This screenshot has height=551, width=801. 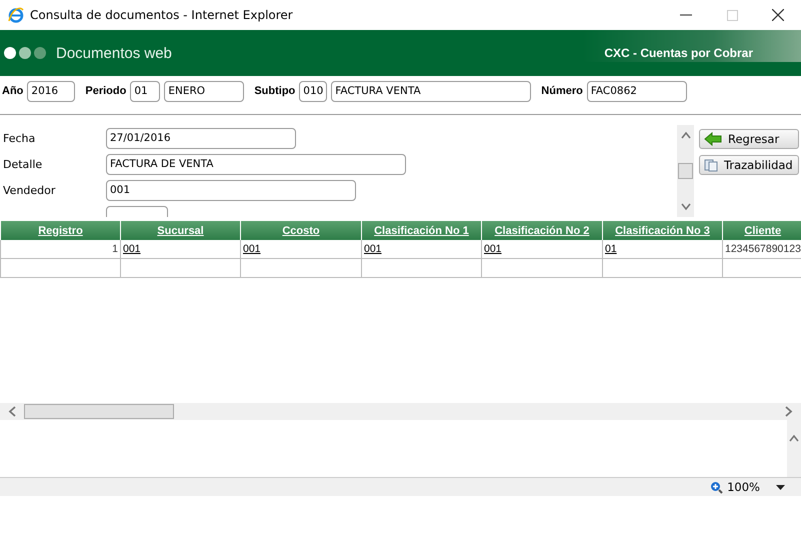 What do you see at coordinates (231, 190) in the screenshot?
I see `form-field: 001` at bounding box center [231, 190].